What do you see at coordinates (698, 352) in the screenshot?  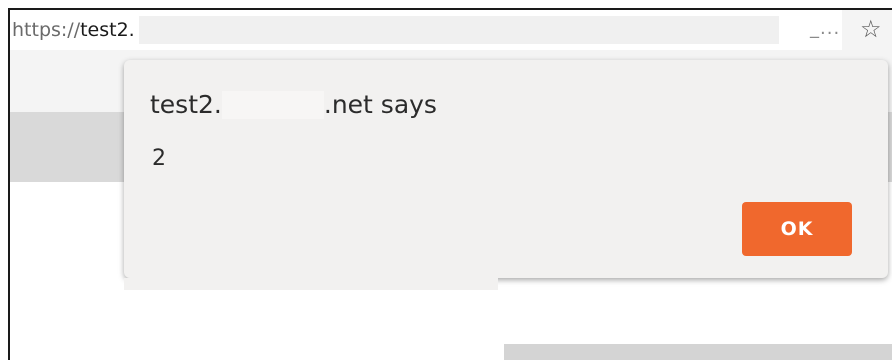 I see `page-footer-band` at bounding box center [698, 352].